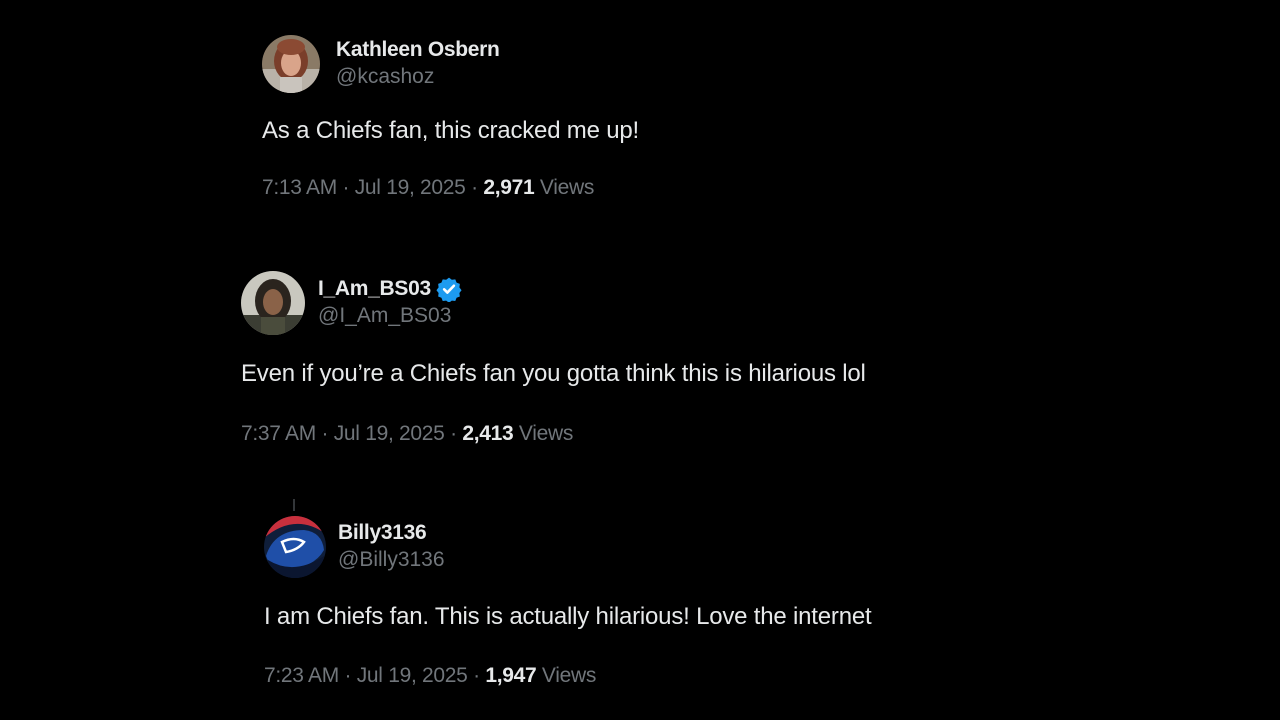 The width and height of the screenshot is (1280, 720). Describe the element at coordinates (509, 187) in the screenshot. I see `views-count: 2,971` at that location.